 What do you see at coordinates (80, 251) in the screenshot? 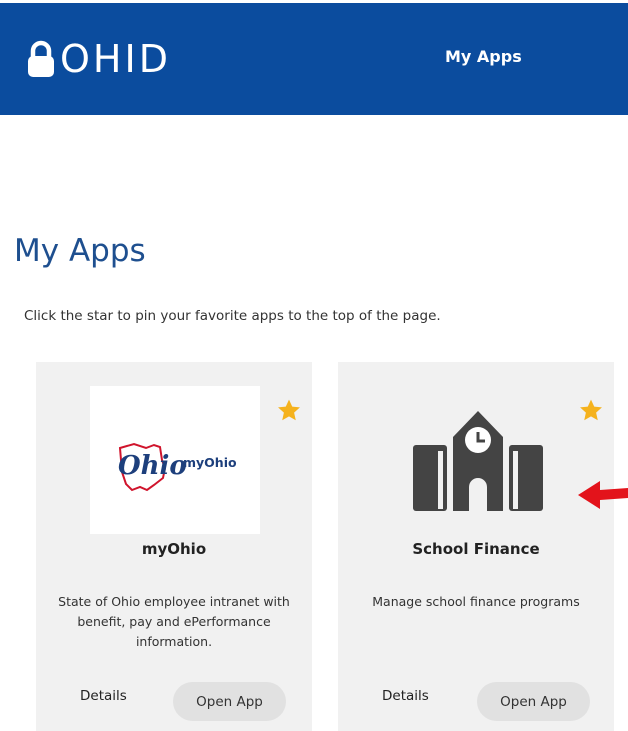
I see `page-title: My Apps` at bounding box center [80, 251].